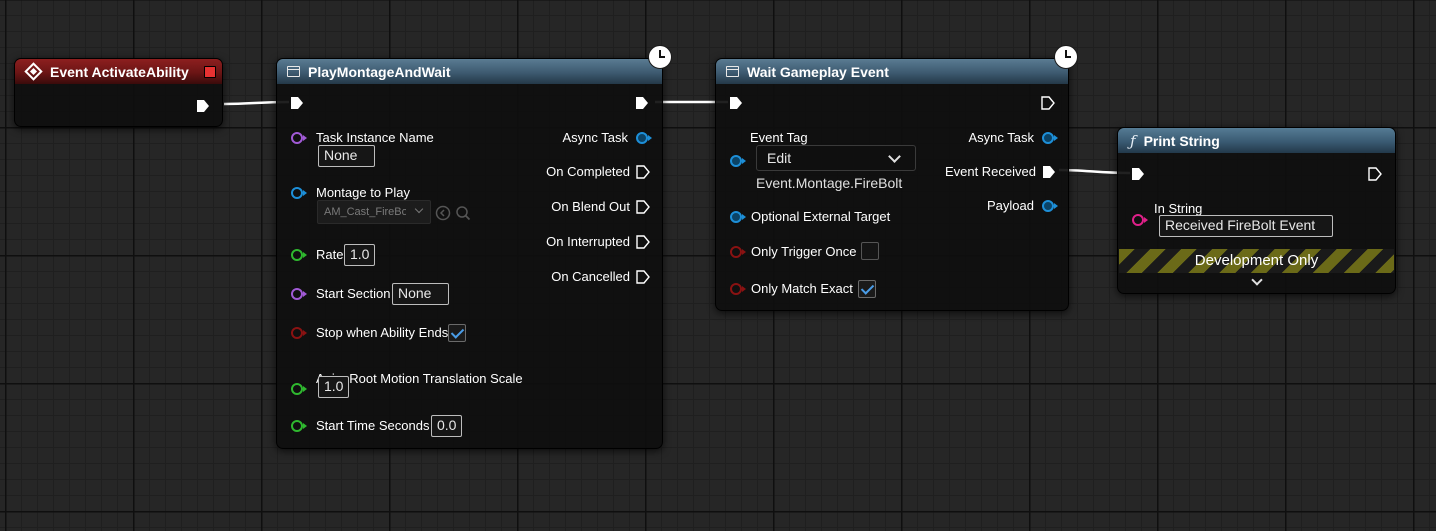 The image size is (1436, 531). Describe the element at coordinates (463, 213) in the screenshot. I see `search-icon` at that location.